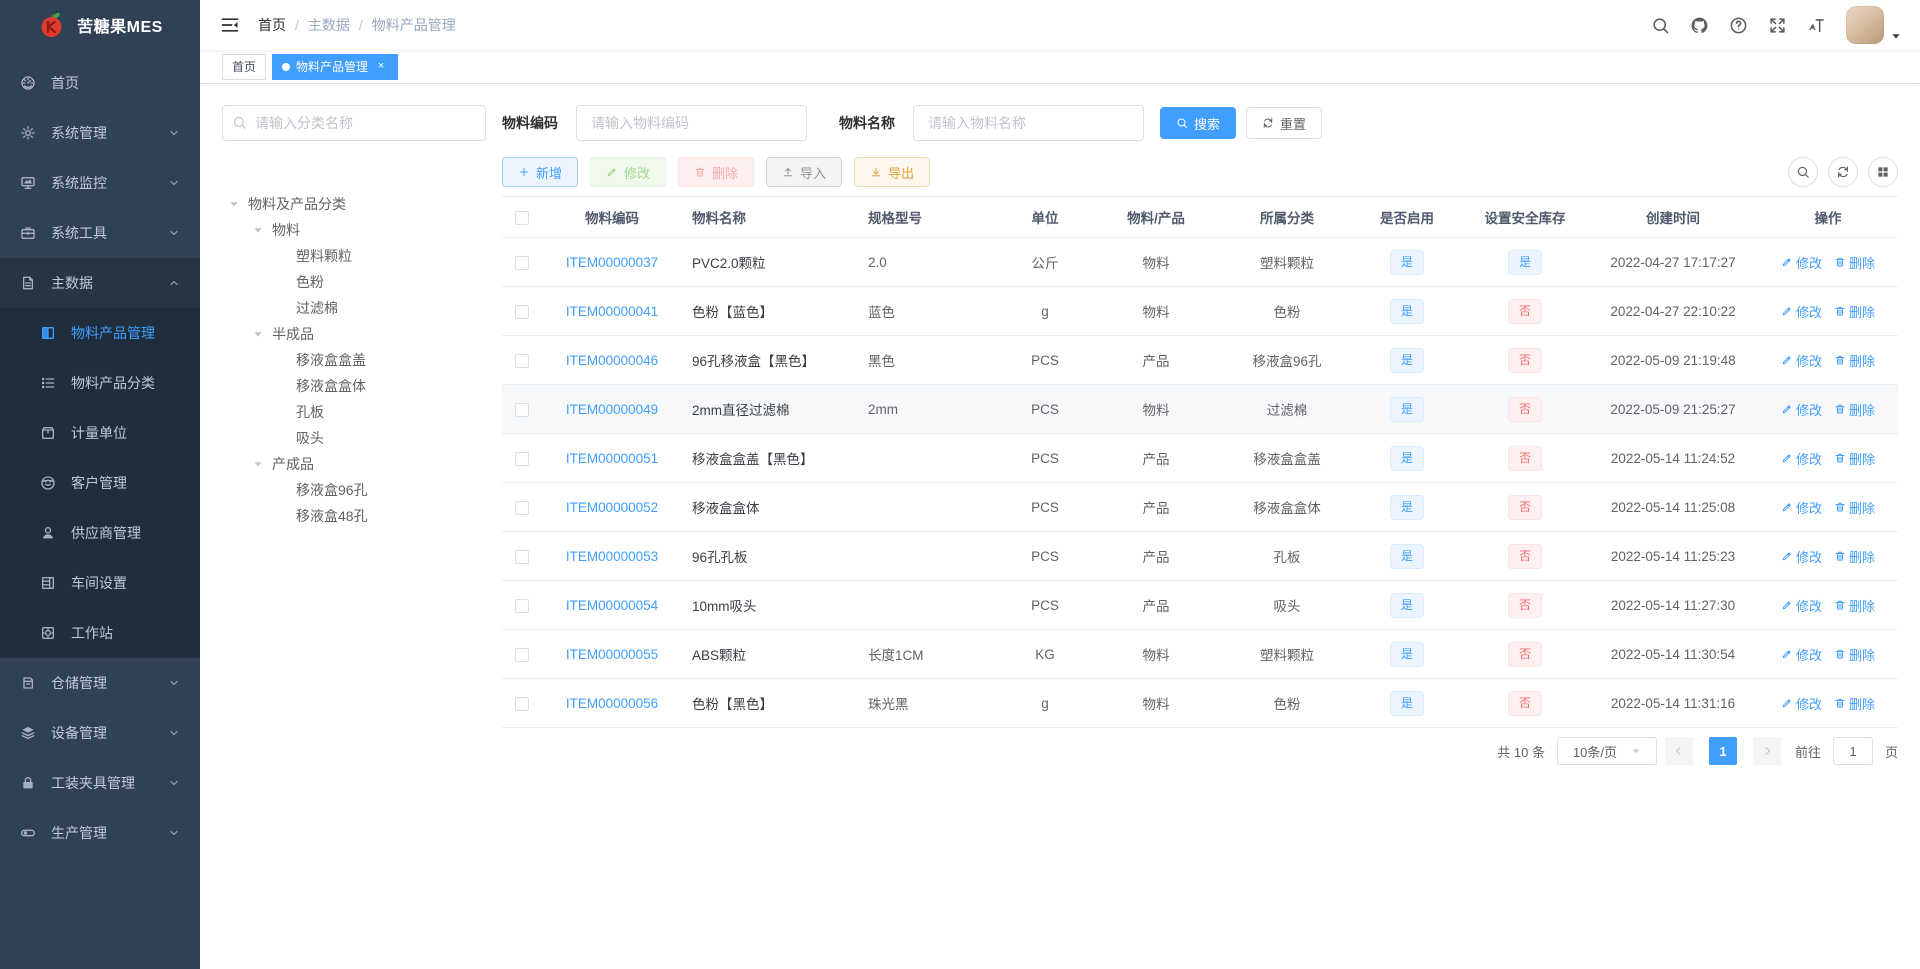 The image size is (1920, 969). Describe the element at coordinates (354, 438) in the screenshot. I see `tree-node: 吸头` at that location.